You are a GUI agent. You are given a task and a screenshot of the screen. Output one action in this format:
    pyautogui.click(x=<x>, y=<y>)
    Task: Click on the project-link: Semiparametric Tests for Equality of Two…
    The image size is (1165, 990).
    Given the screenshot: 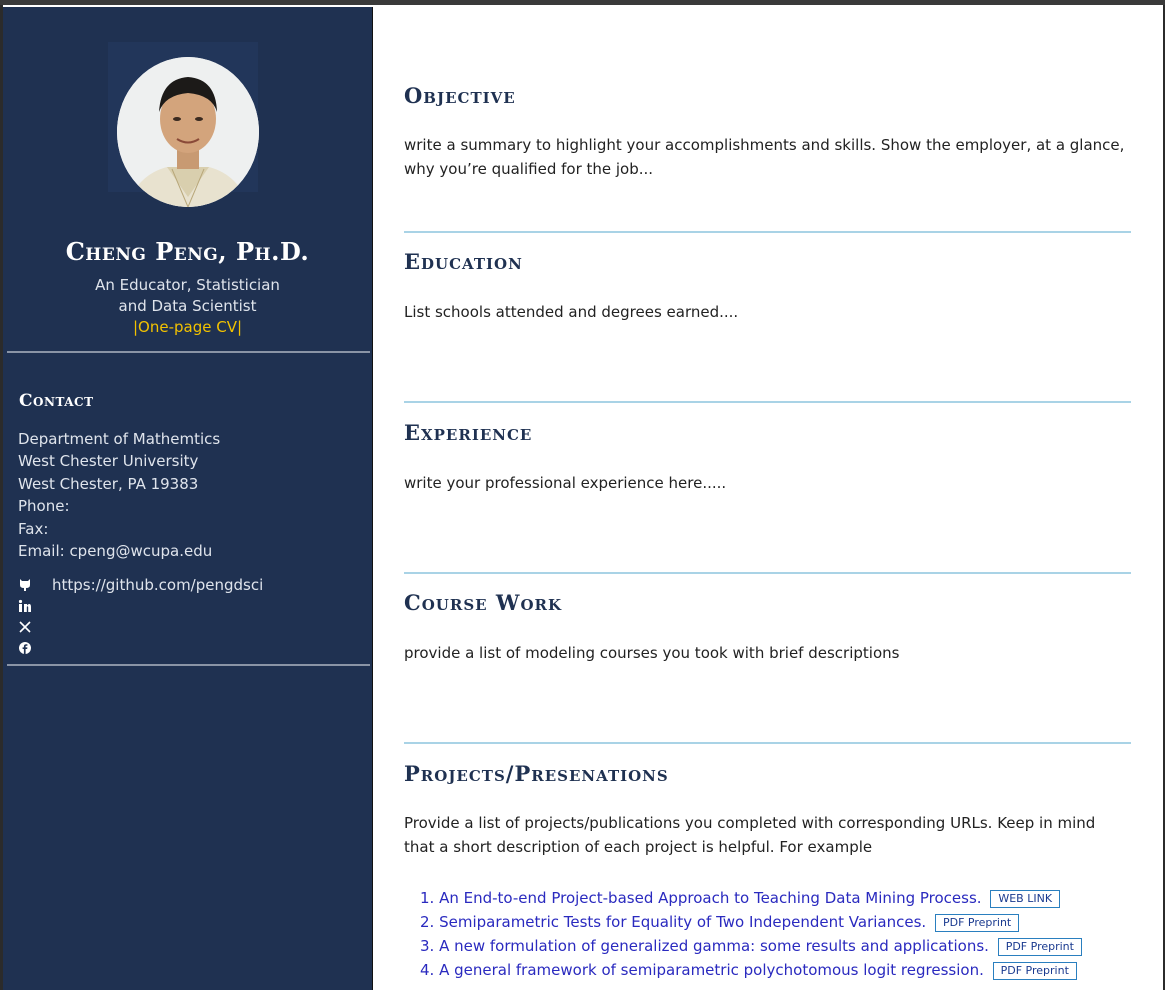 What is the action you would take?
    pyautogui.click(x=682, y=922)
    